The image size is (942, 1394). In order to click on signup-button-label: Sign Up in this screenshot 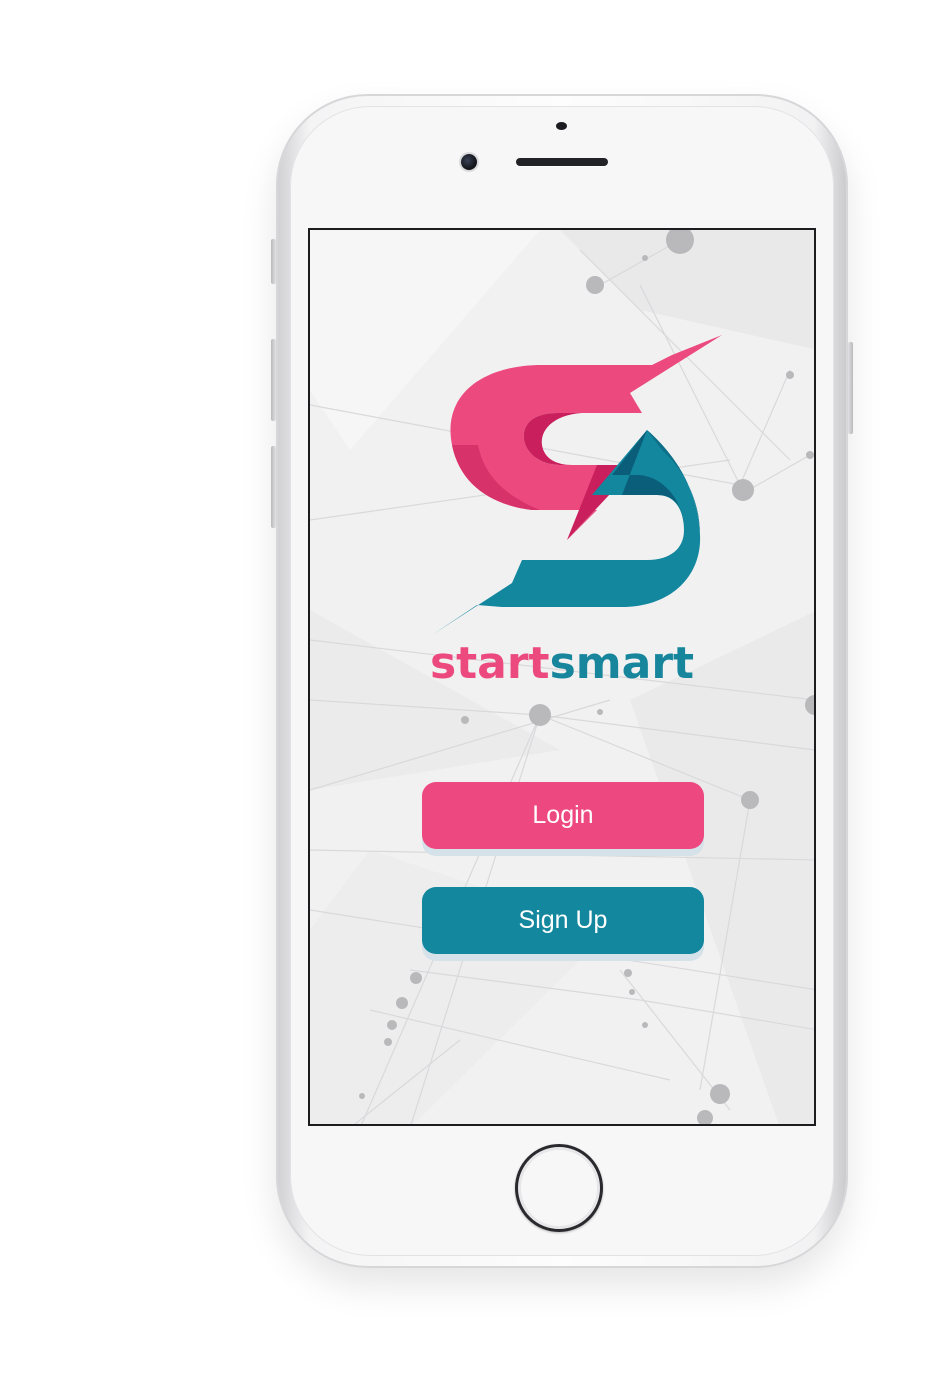, I will do `click(563, 920)`.